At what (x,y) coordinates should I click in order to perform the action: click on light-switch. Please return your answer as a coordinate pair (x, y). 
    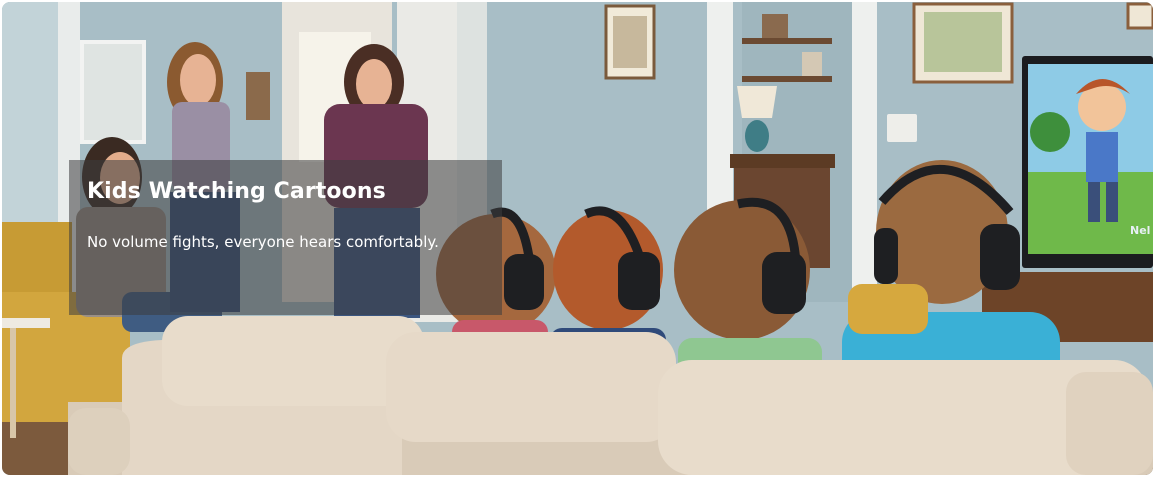
    Looking at the image, I should click on (902, 128).